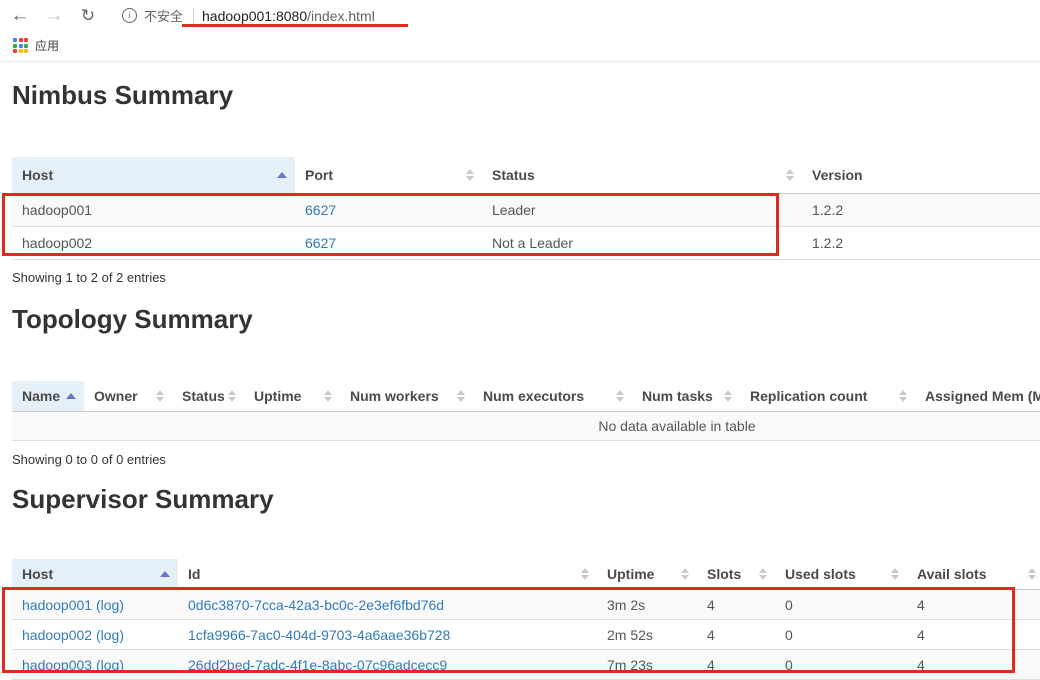 This screenshot has width=1040, height=680. Describe the element at coordinates (57, 605) in the screenshot. I see `host-link: hadoop001` at that location.